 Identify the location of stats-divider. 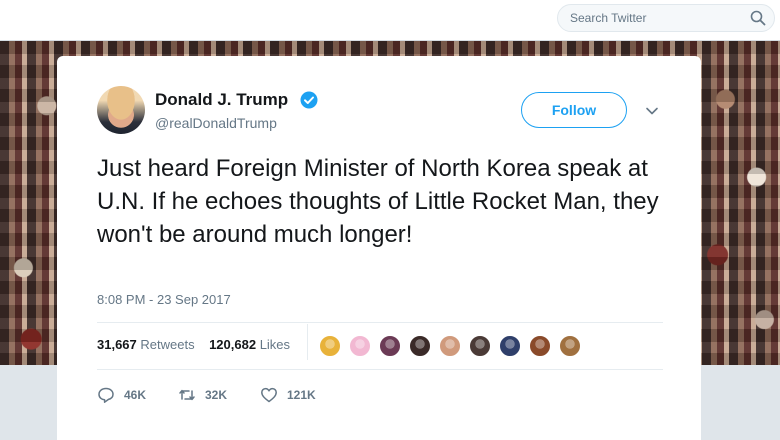
(307, 342).